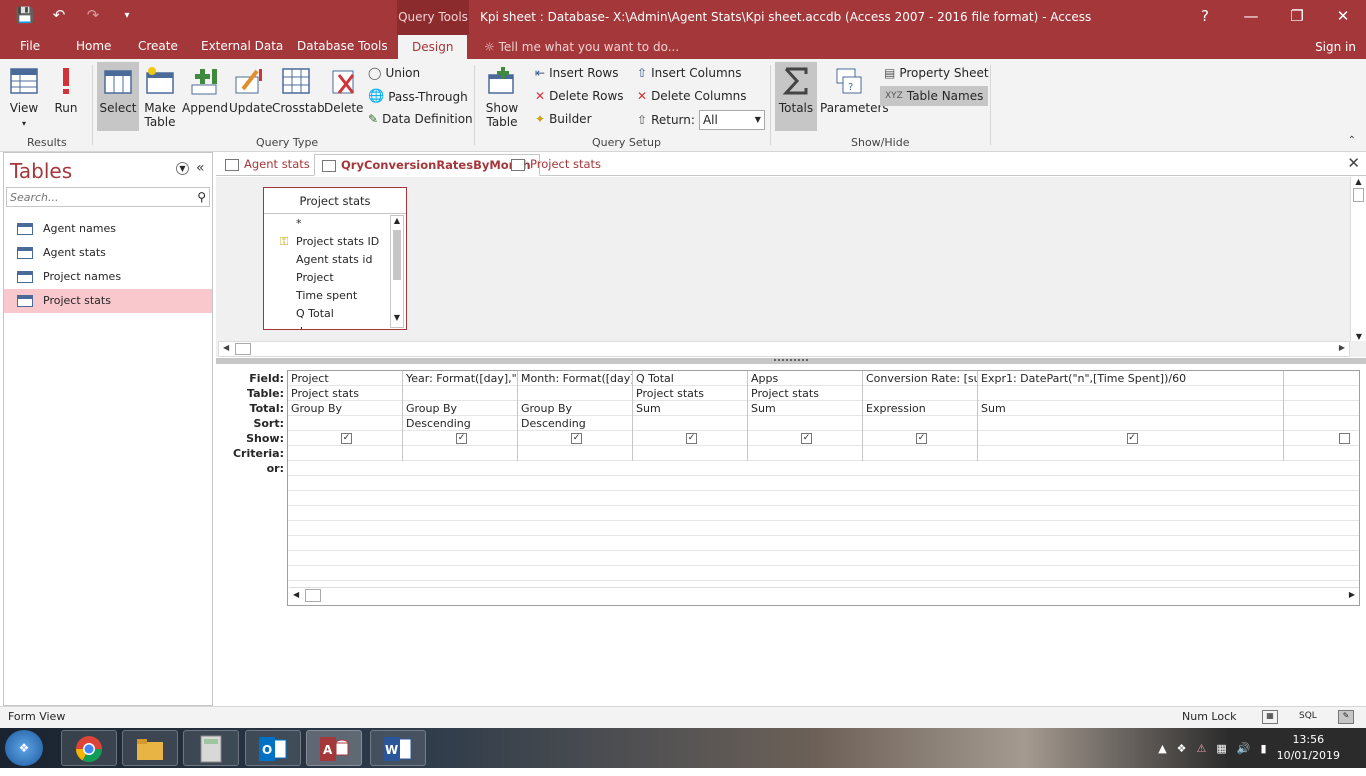 The height and width of the screenshot is (776, 1366). Describe the element at coordinates (1353, 163) in the screenshot. I see `close-document-icon: ✕` at that location.